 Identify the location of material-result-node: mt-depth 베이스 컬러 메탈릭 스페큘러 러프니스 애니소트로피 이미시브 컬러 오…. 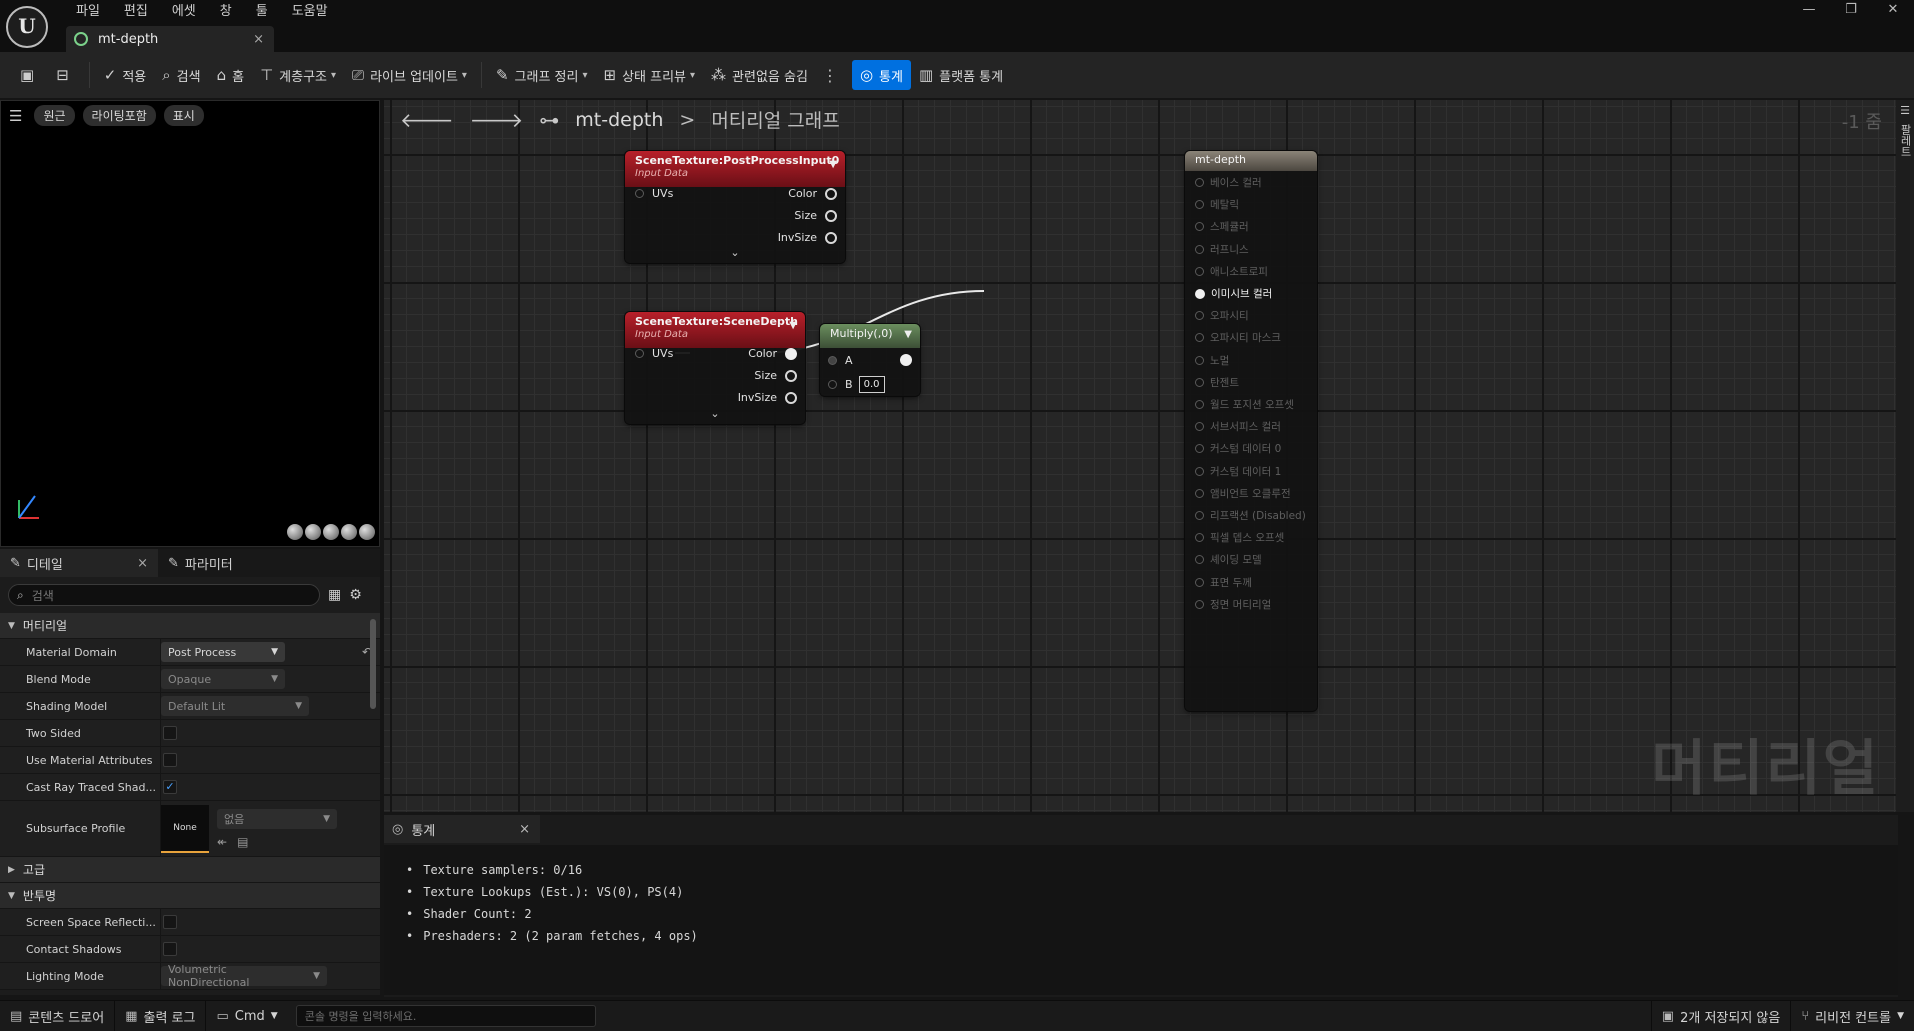
(1251, 431).